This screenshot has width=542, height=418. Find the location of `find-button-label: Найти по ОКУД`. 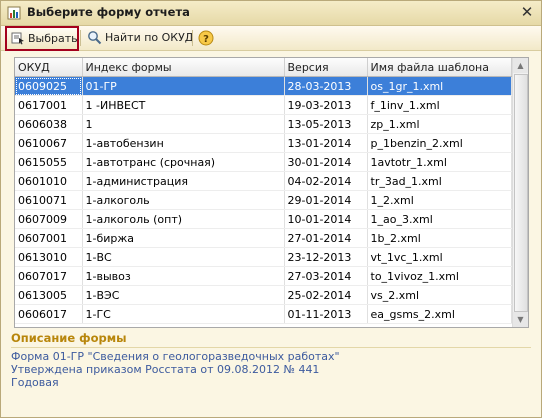

find-button-label: Найти по ОКУД is located at coordinates (149, 37).